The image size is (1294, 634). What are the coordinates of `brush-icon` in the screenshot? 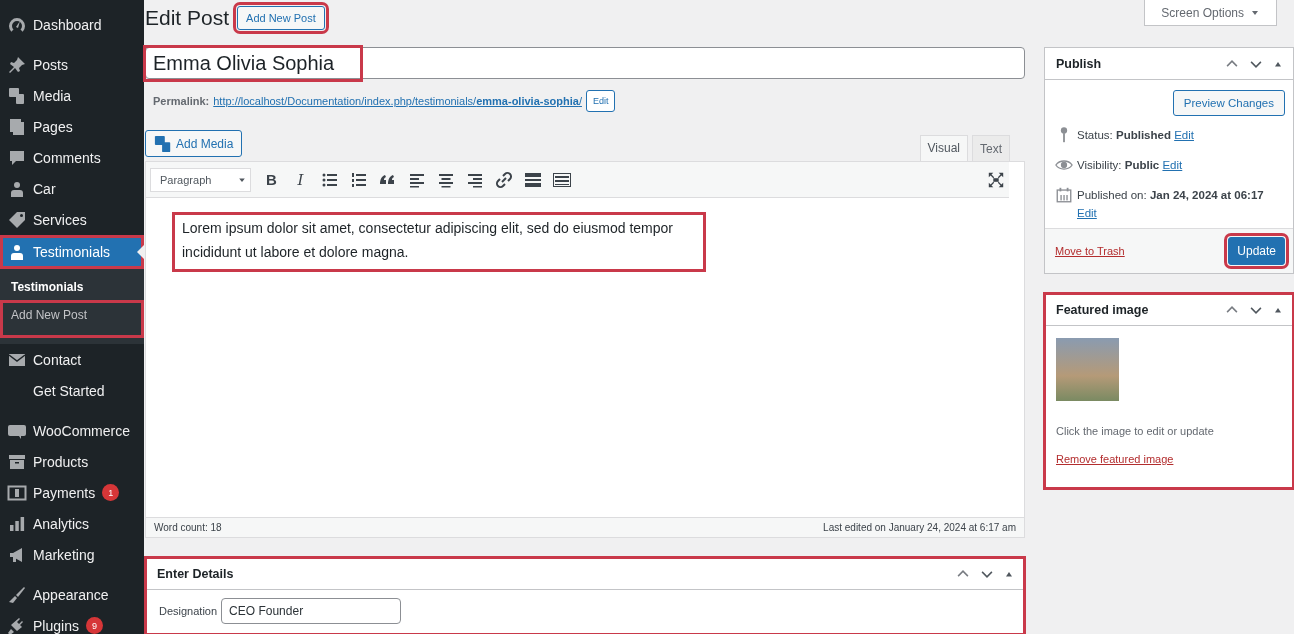 It's located at (17, 594).